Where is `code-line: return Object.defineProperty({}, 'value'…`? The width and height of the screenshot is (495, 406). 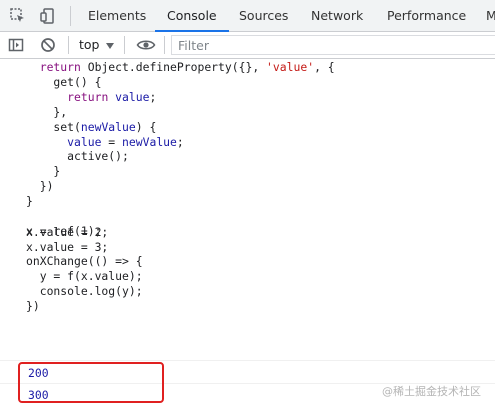 code-line: return Object.defineProperty({}, 'value'… is located at coordinates (187, 67).